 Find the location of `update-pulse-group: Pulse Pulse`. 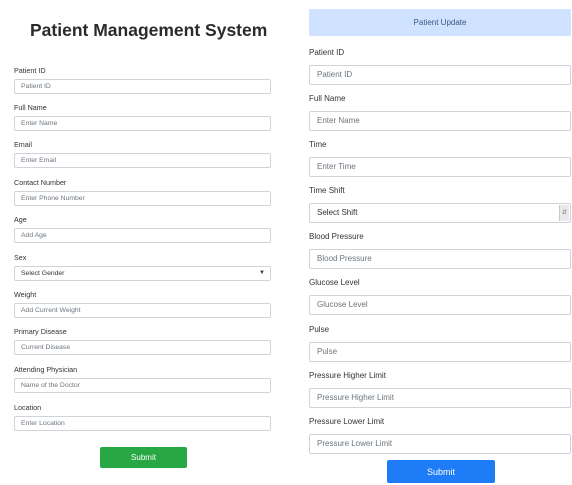

update-pulse-group: Pulse Pulse is located at coordinates (440, 343).